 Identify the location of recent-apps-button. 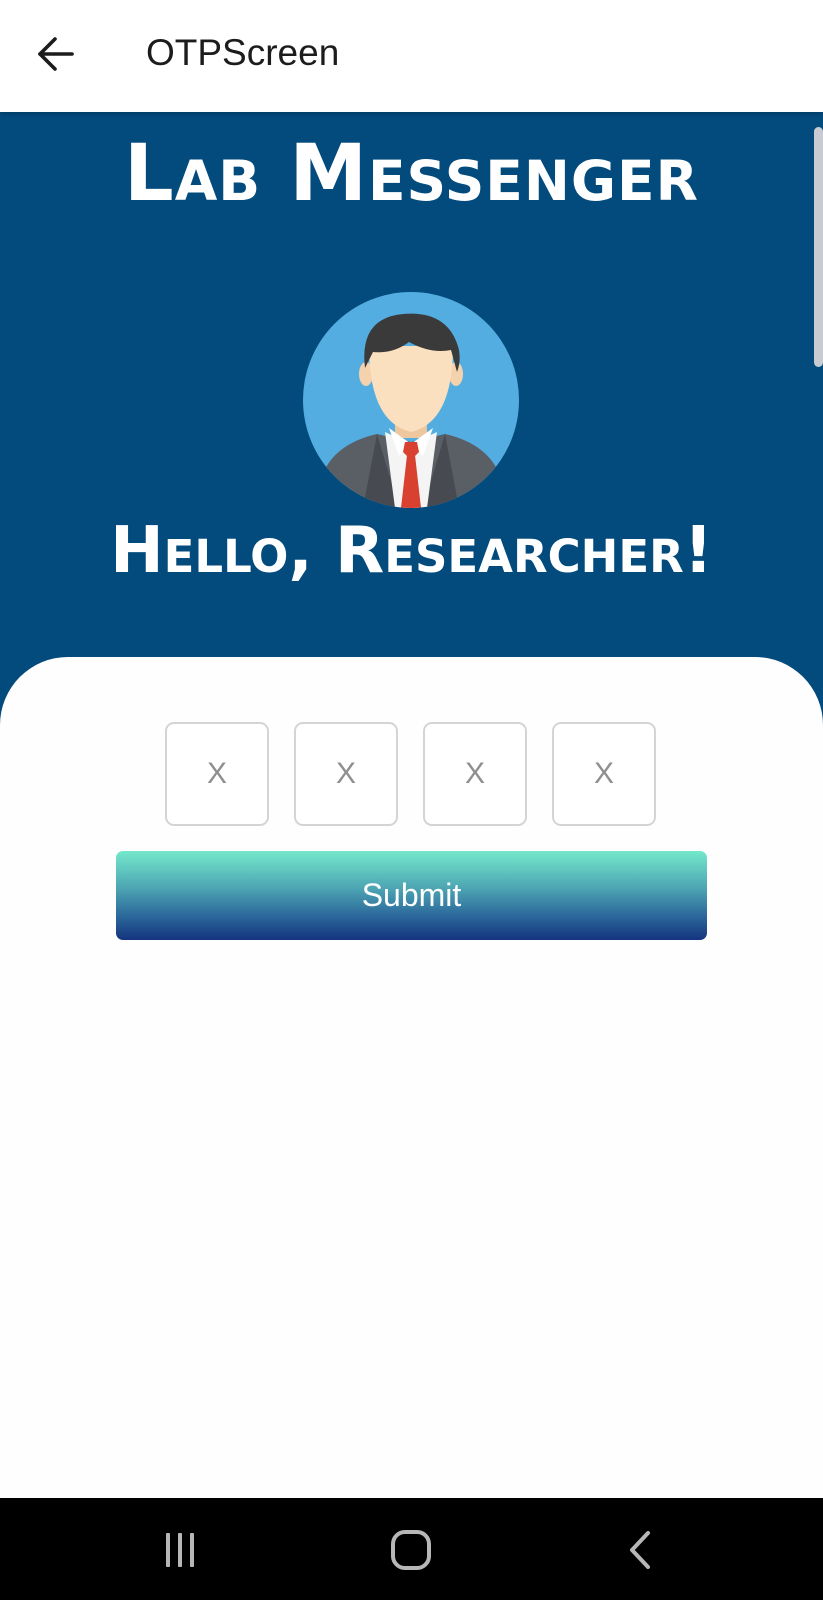
(180, 1550).